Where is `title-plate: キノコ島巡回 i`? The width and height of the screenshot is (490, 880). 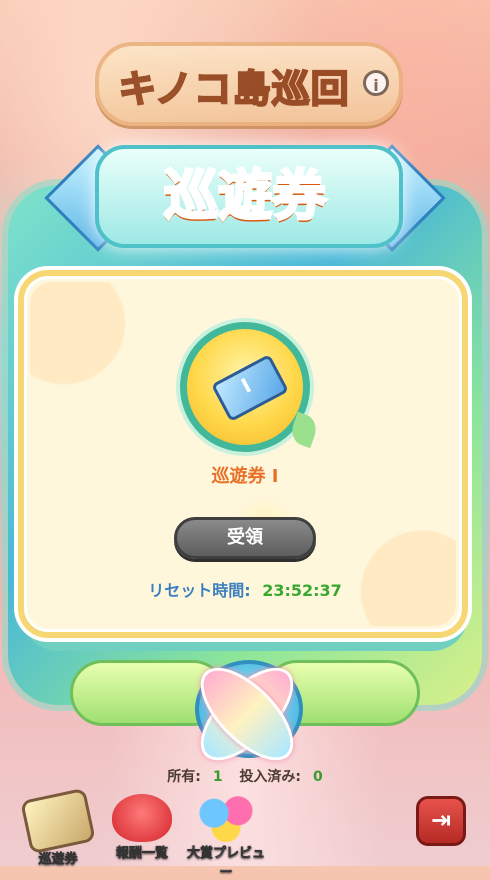 title-plate: キノコ島巡回 i is located at coordinates (249, 84).